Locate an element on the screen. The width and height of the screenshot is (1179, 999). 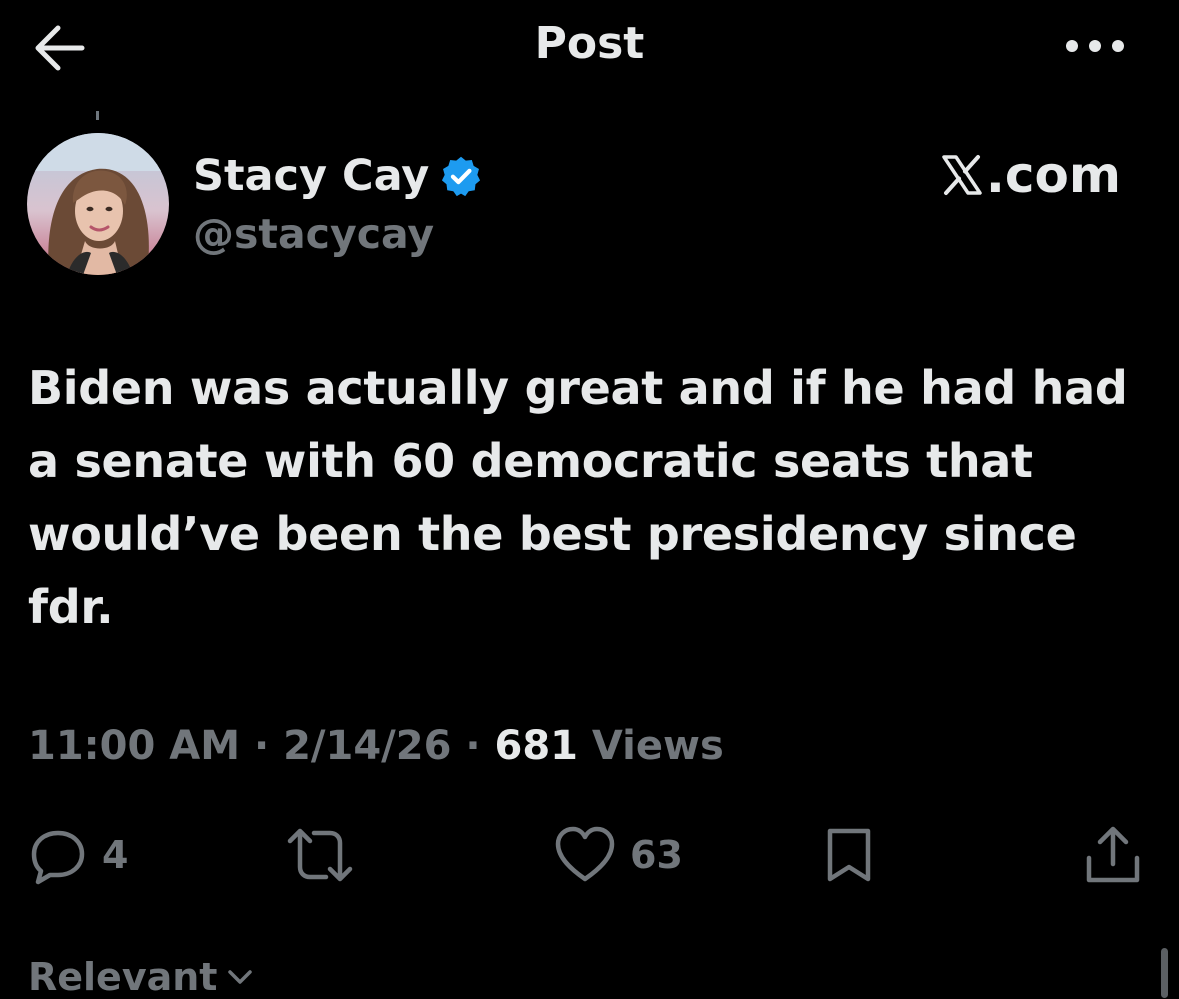
watermark-domain: .com is located at coordinates (1053, 175).